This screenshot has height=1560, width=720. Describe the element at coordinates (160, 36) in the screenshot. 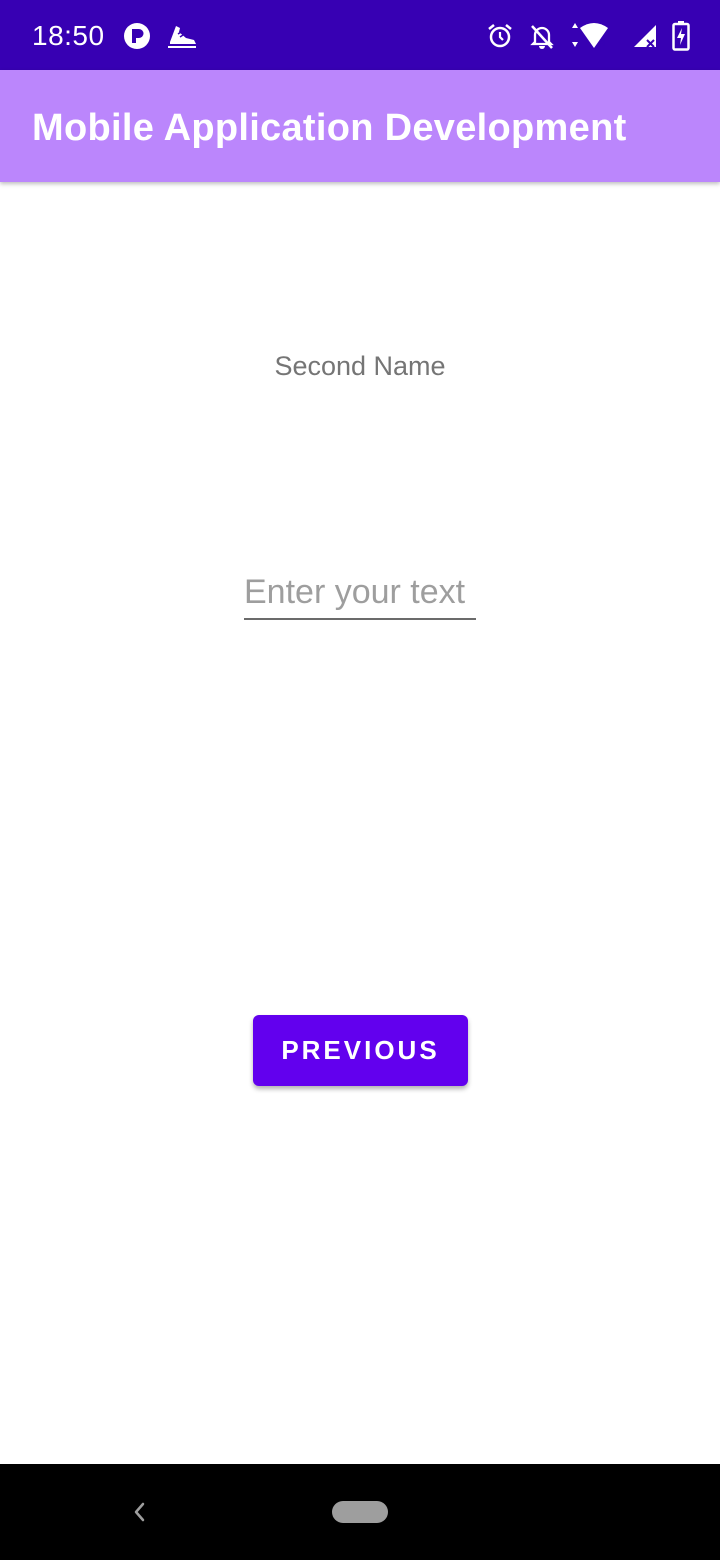

I see `status-left-icons` at that location.